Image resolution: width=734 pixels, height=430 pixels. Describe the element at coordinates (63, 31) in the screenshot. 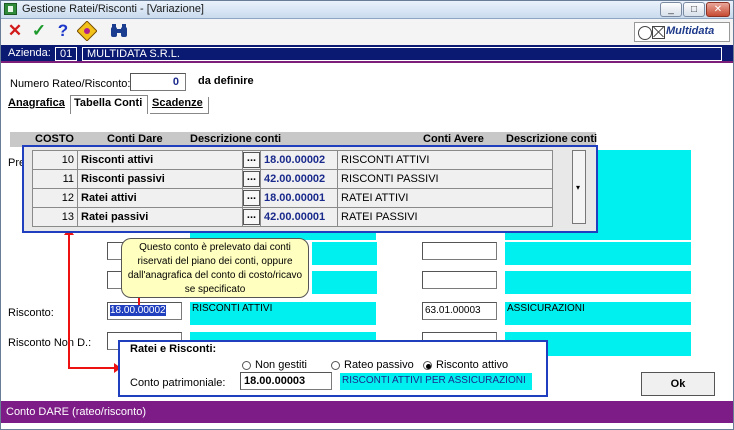

I see `help-icon: ?` at that location.